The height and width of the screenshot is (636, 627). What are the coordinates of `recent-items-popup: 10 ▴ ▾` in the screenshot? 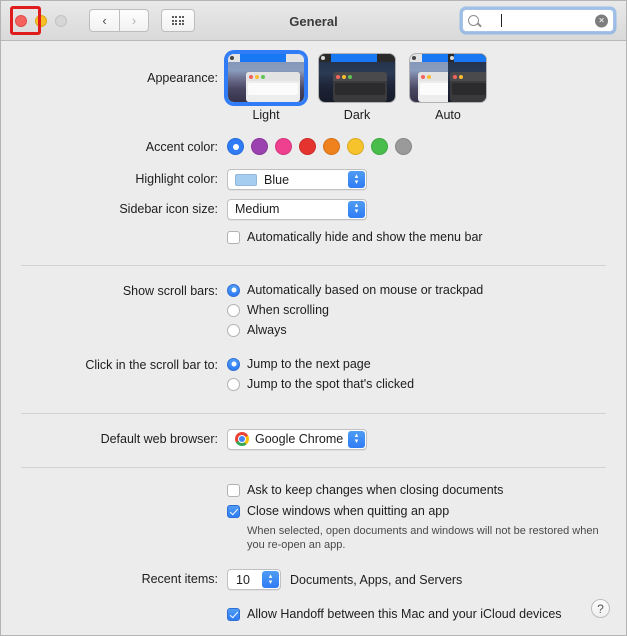 It's located at (254, 579).